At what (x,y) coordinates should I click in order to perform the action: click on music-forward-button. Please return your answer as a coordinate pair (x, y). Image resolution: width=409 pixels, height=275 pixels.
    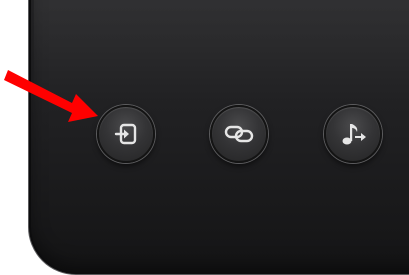
    Looking at the image, I should click on (353, 134).